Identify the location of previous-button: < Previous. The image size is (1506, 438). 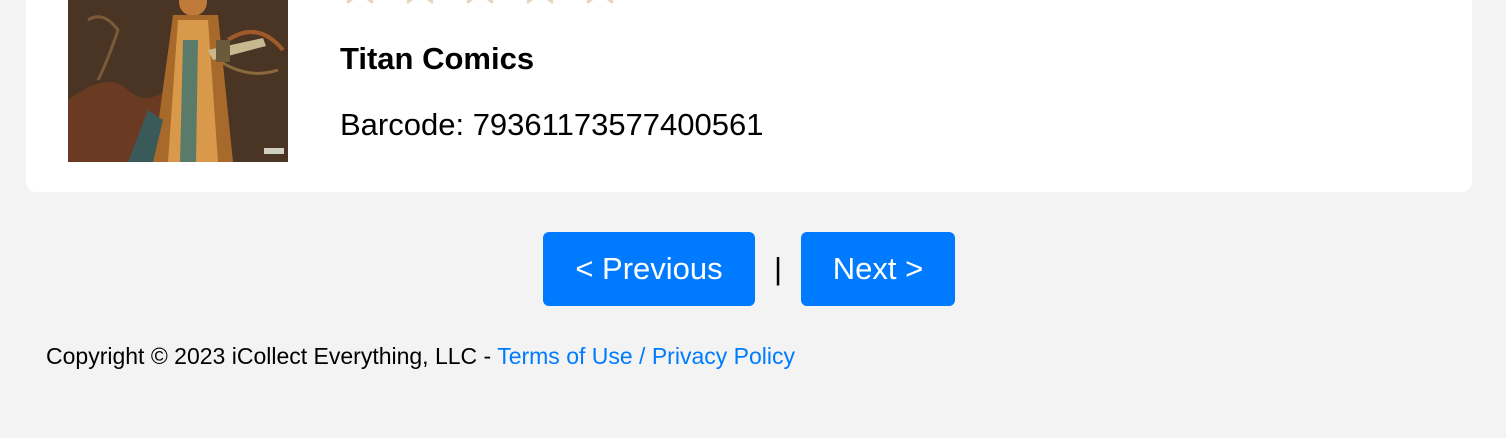
(649, 269).